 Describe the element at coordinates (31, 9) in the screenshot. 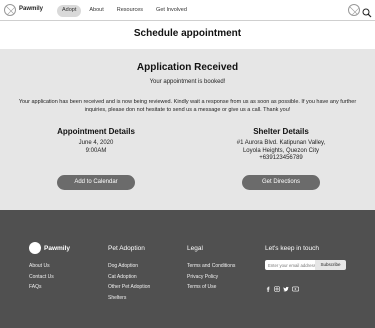

I see `brand-name: Pawmily` at that location.